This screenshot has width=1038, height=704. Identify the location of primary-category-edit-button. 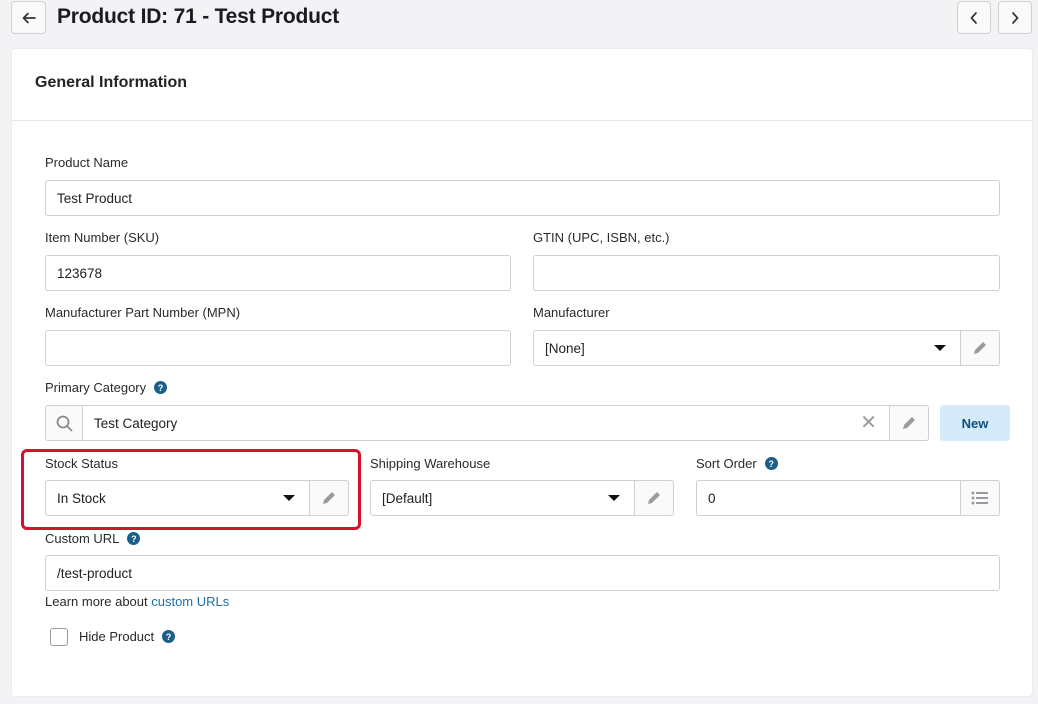
(908, 423).